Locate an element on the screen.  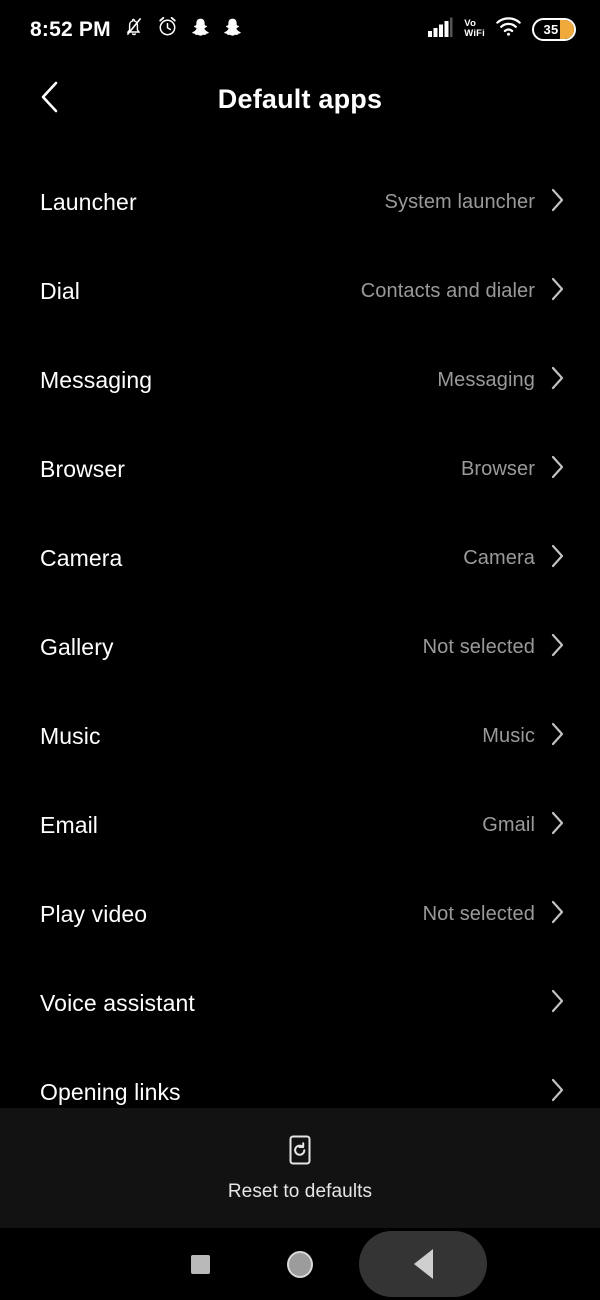
list-item-right: Browser is located at coordinates (513, 469).